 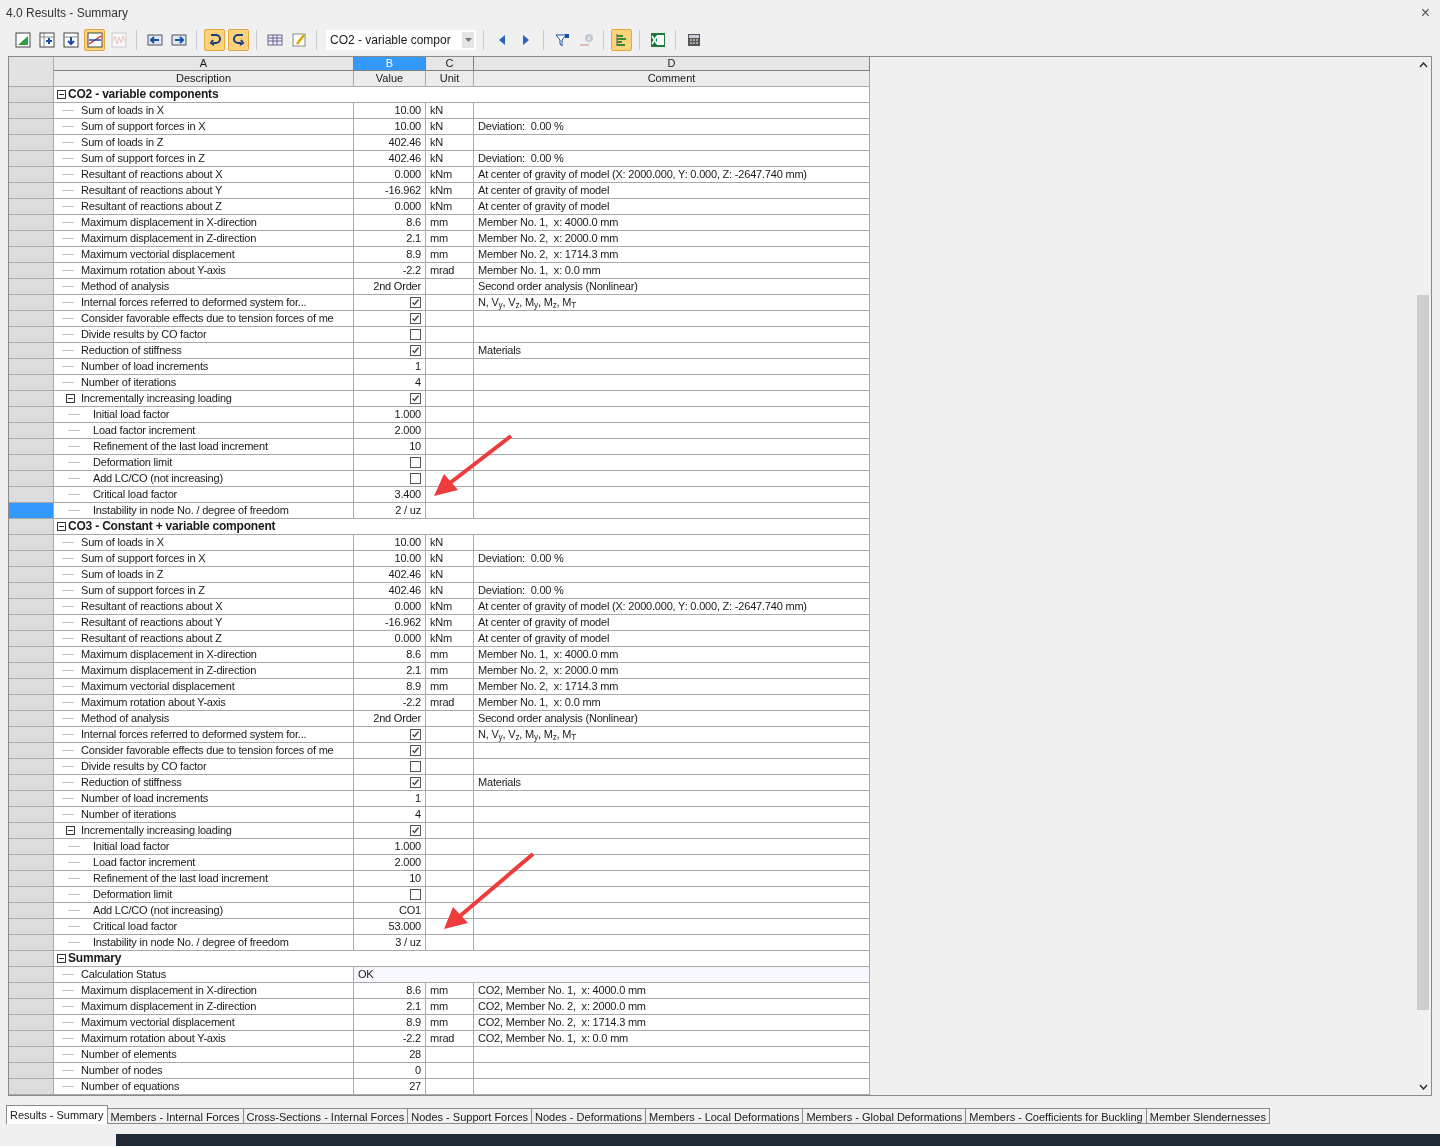 What do you see at coordinates (175, 1116) in the screenshot?
I see `tab: Members - Internal Forces` at bounding box center [175, 1116].